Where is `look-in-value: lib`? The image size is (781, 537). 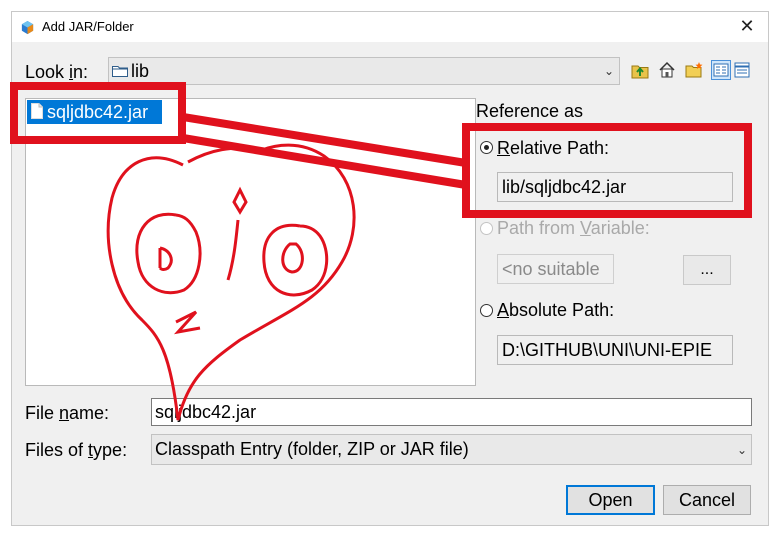
look-in-value: lib is located at coordinates (140, 71).